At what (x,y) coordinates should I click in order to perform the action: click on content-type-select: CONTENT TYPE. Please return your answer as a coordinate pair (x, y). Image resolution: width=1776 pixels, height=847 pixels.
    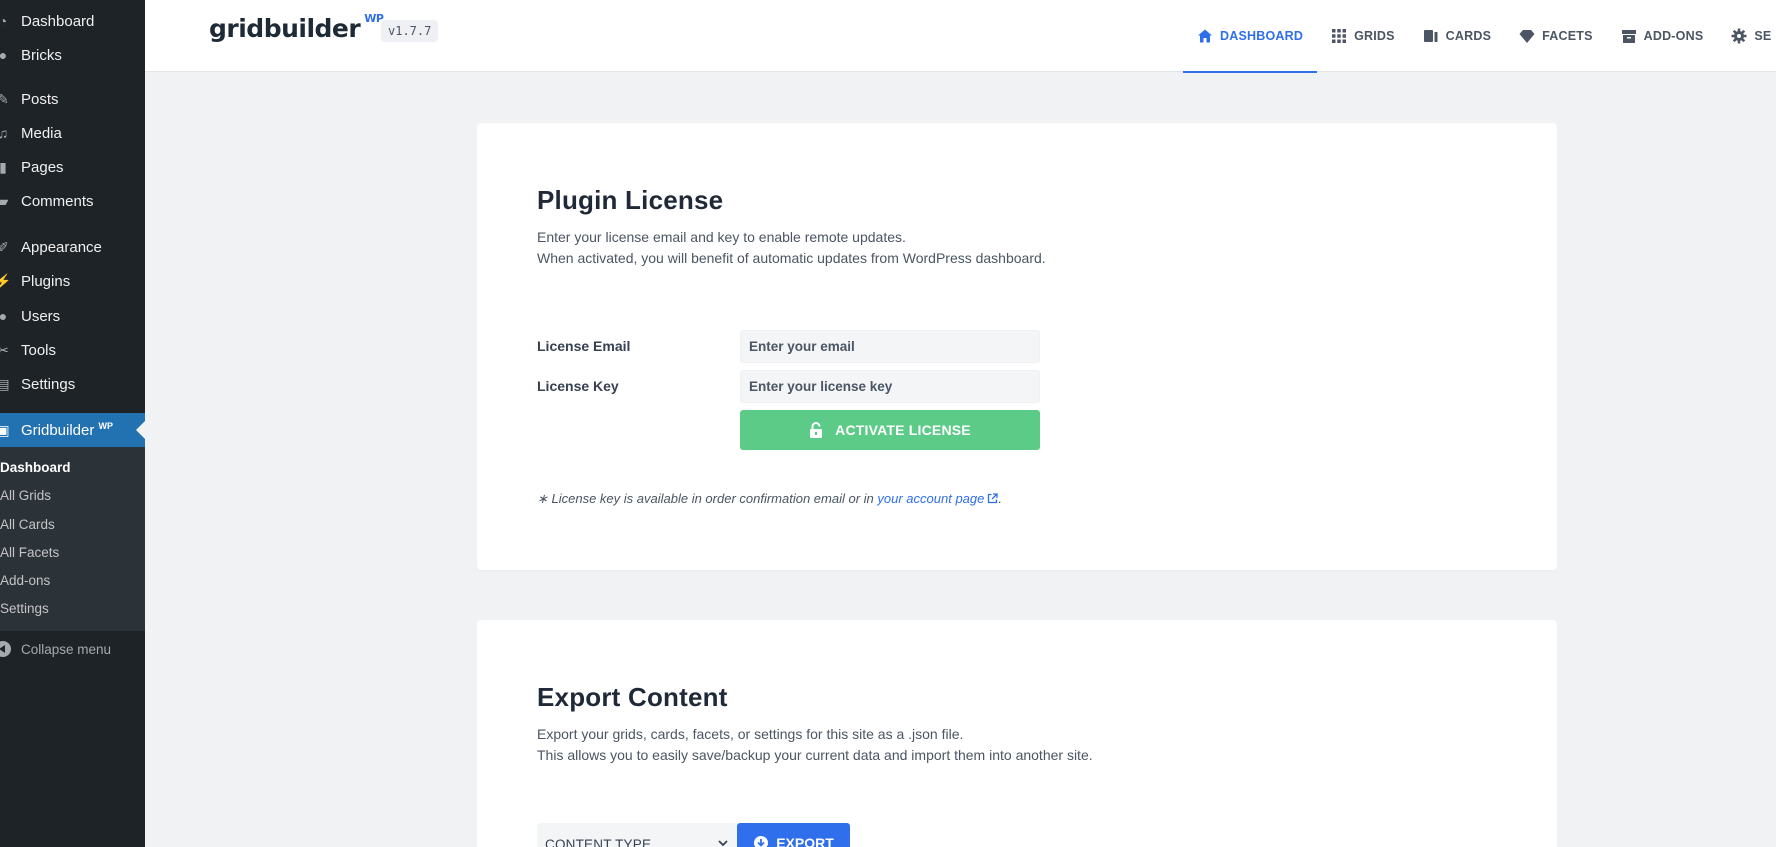
    Looking at the image, I should click on (637, 835).